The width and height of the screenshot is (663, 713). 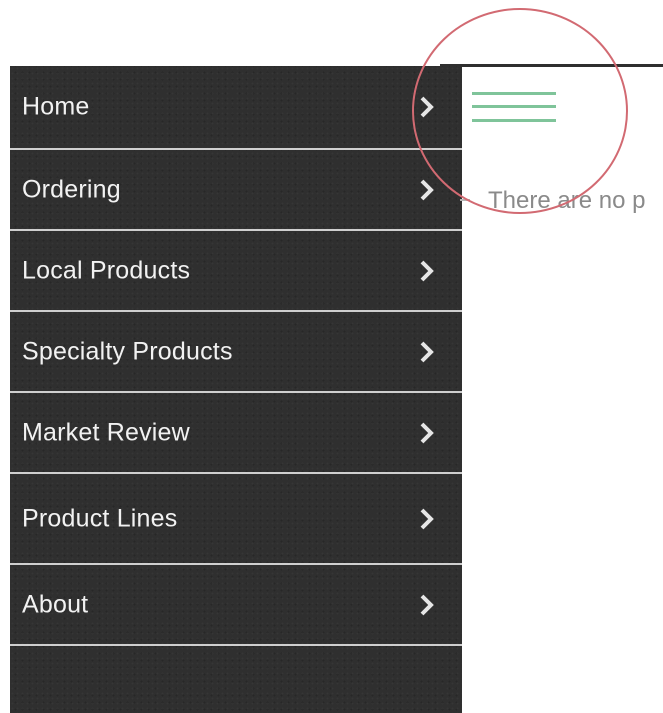 What do you see at coordinates (71, 189) in the screenshot?
I see `menu-item-label: Ordering` at bounding box center [71, 189].